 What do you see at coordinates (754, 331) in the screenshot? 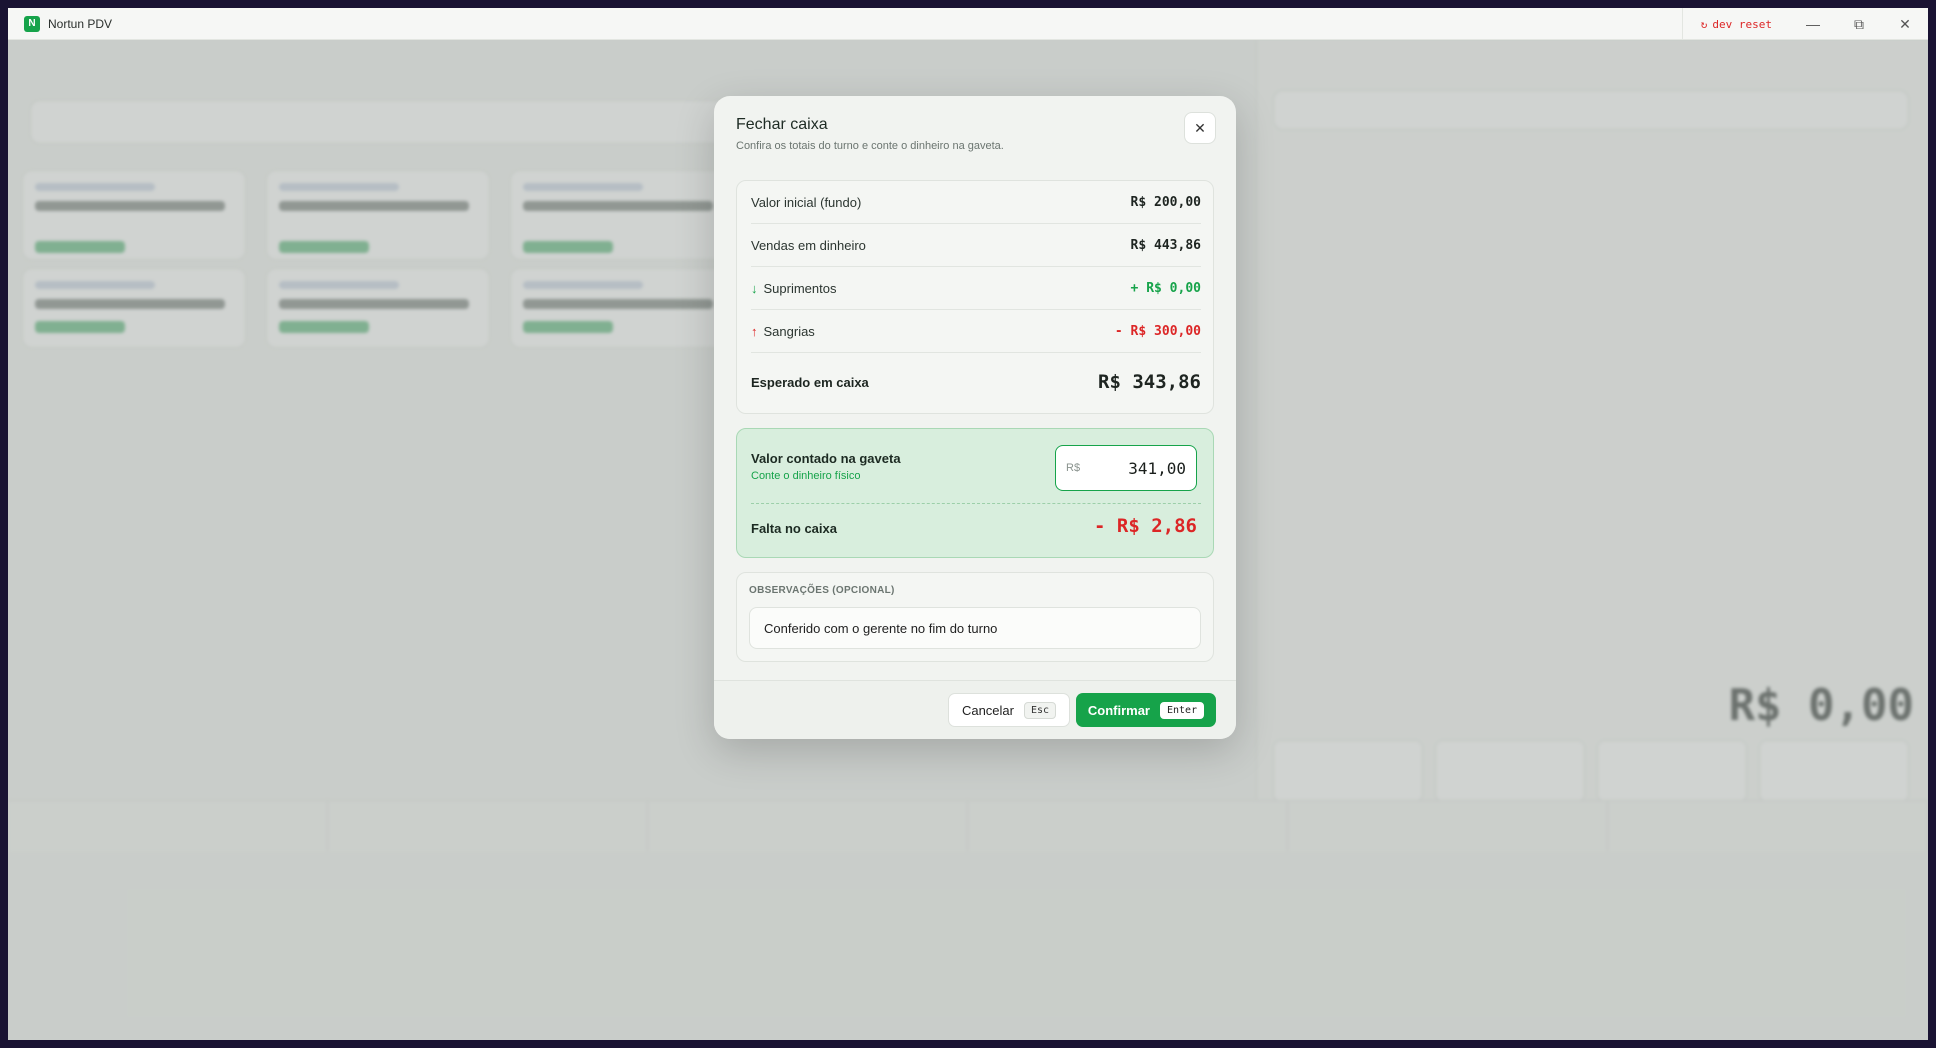
I see `arrow-up-icon: ↑` at bounding box center [754, 331].